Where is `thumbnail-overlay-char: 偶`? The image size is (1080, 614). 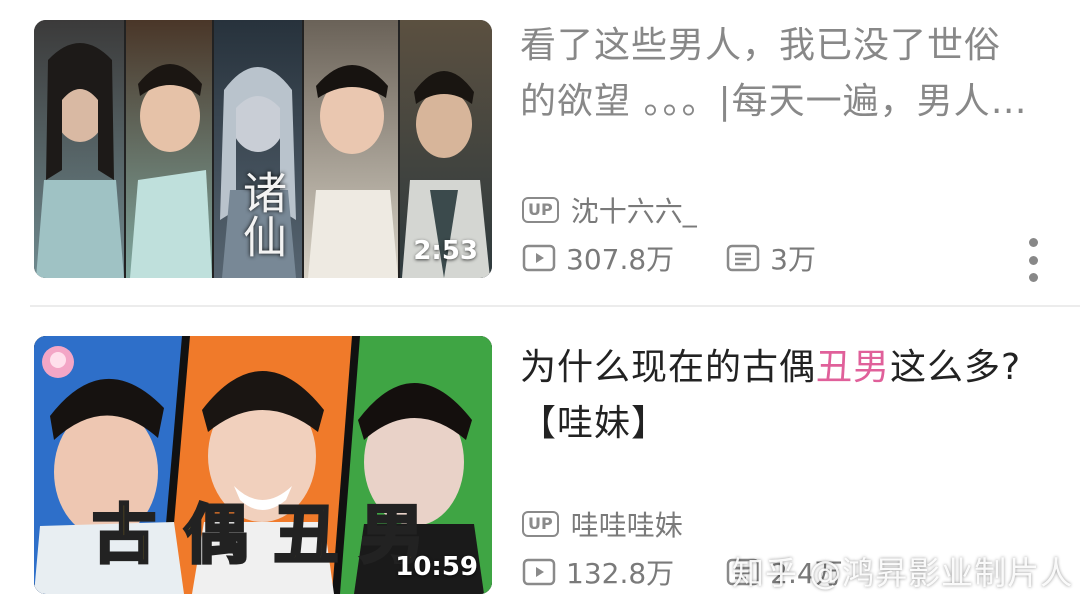 thumbnail-overlay-char: 偶 is located at coordinates (216, 536).